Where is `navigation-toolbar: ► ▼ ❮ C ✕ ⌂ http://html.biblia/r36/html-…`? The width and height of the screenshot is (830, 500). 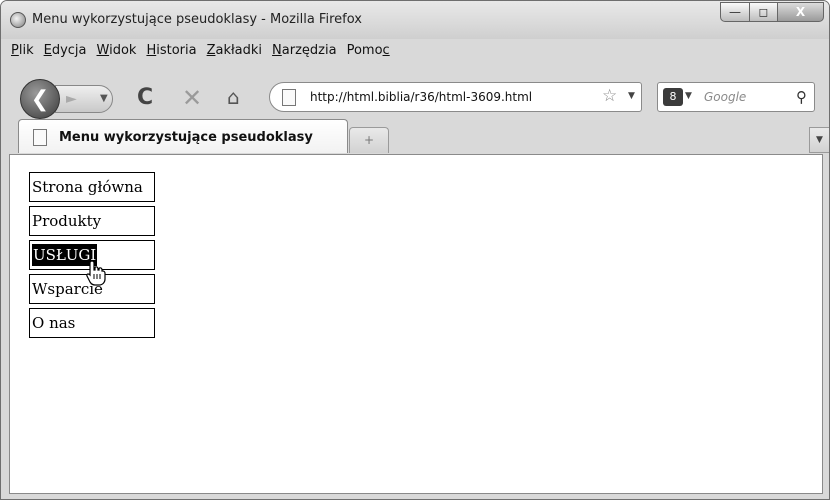
navigation-toolbar: ► ▼ ❮ C ✕ ⌂ http://html.biblia/r36/html-… is located at coordinates (415, 93).